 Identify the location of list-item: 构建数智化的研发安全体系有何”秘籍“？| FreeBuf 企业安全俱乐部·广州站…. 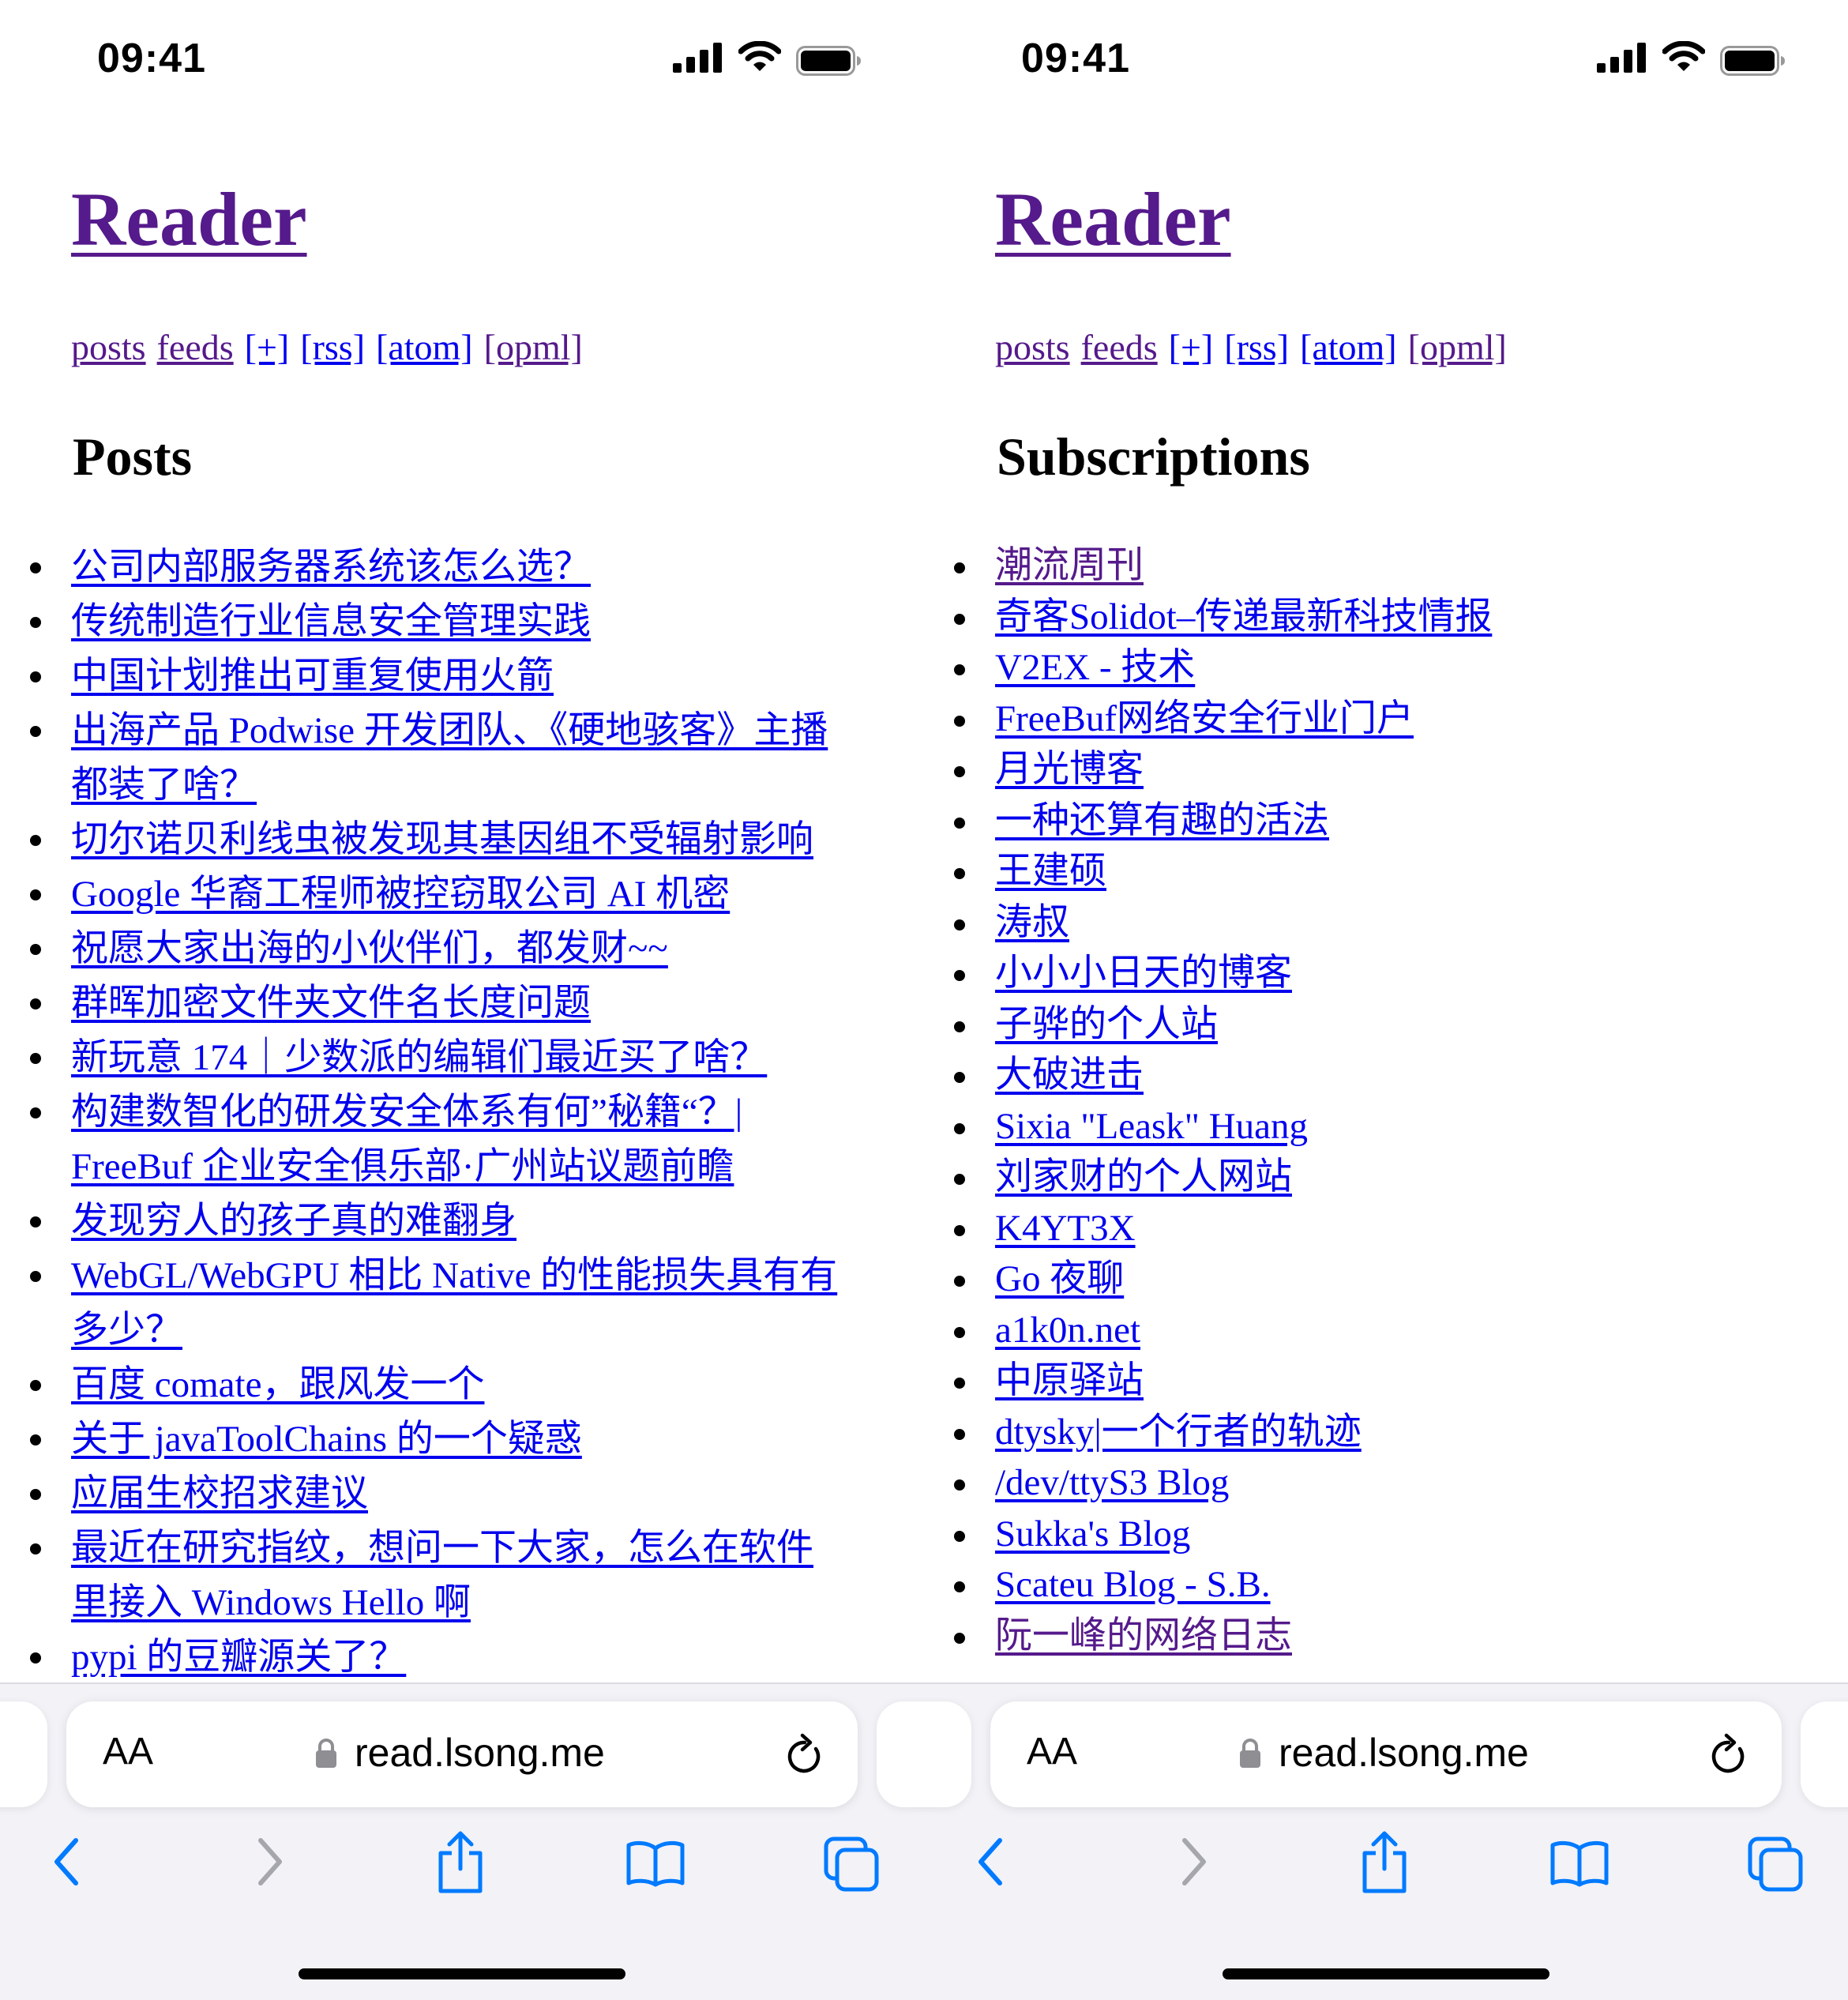
(439, 1139).